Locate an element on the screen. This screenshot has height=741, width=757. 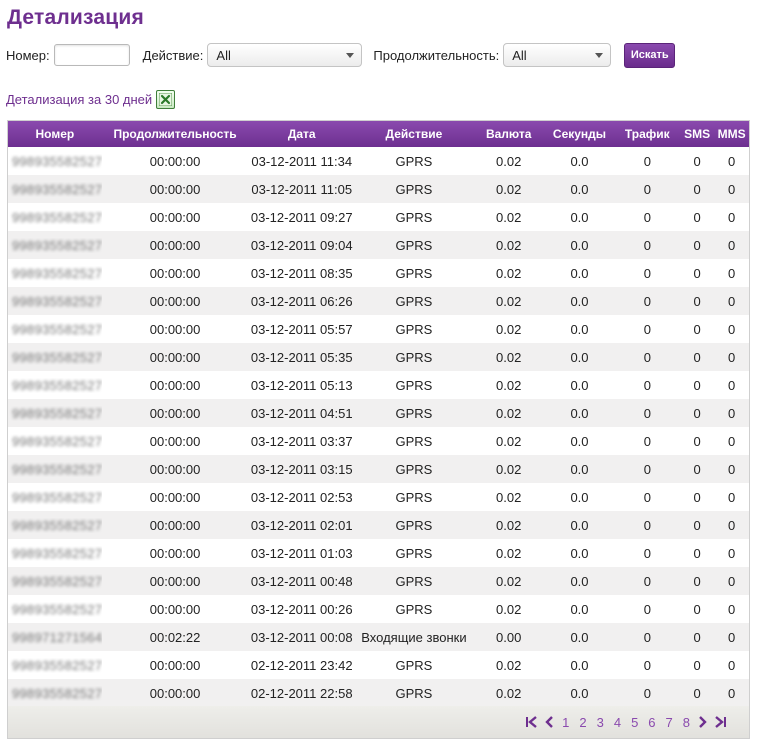
col-date-cell: 03-12-2011 00:26 is located at coordinates (301, 609).